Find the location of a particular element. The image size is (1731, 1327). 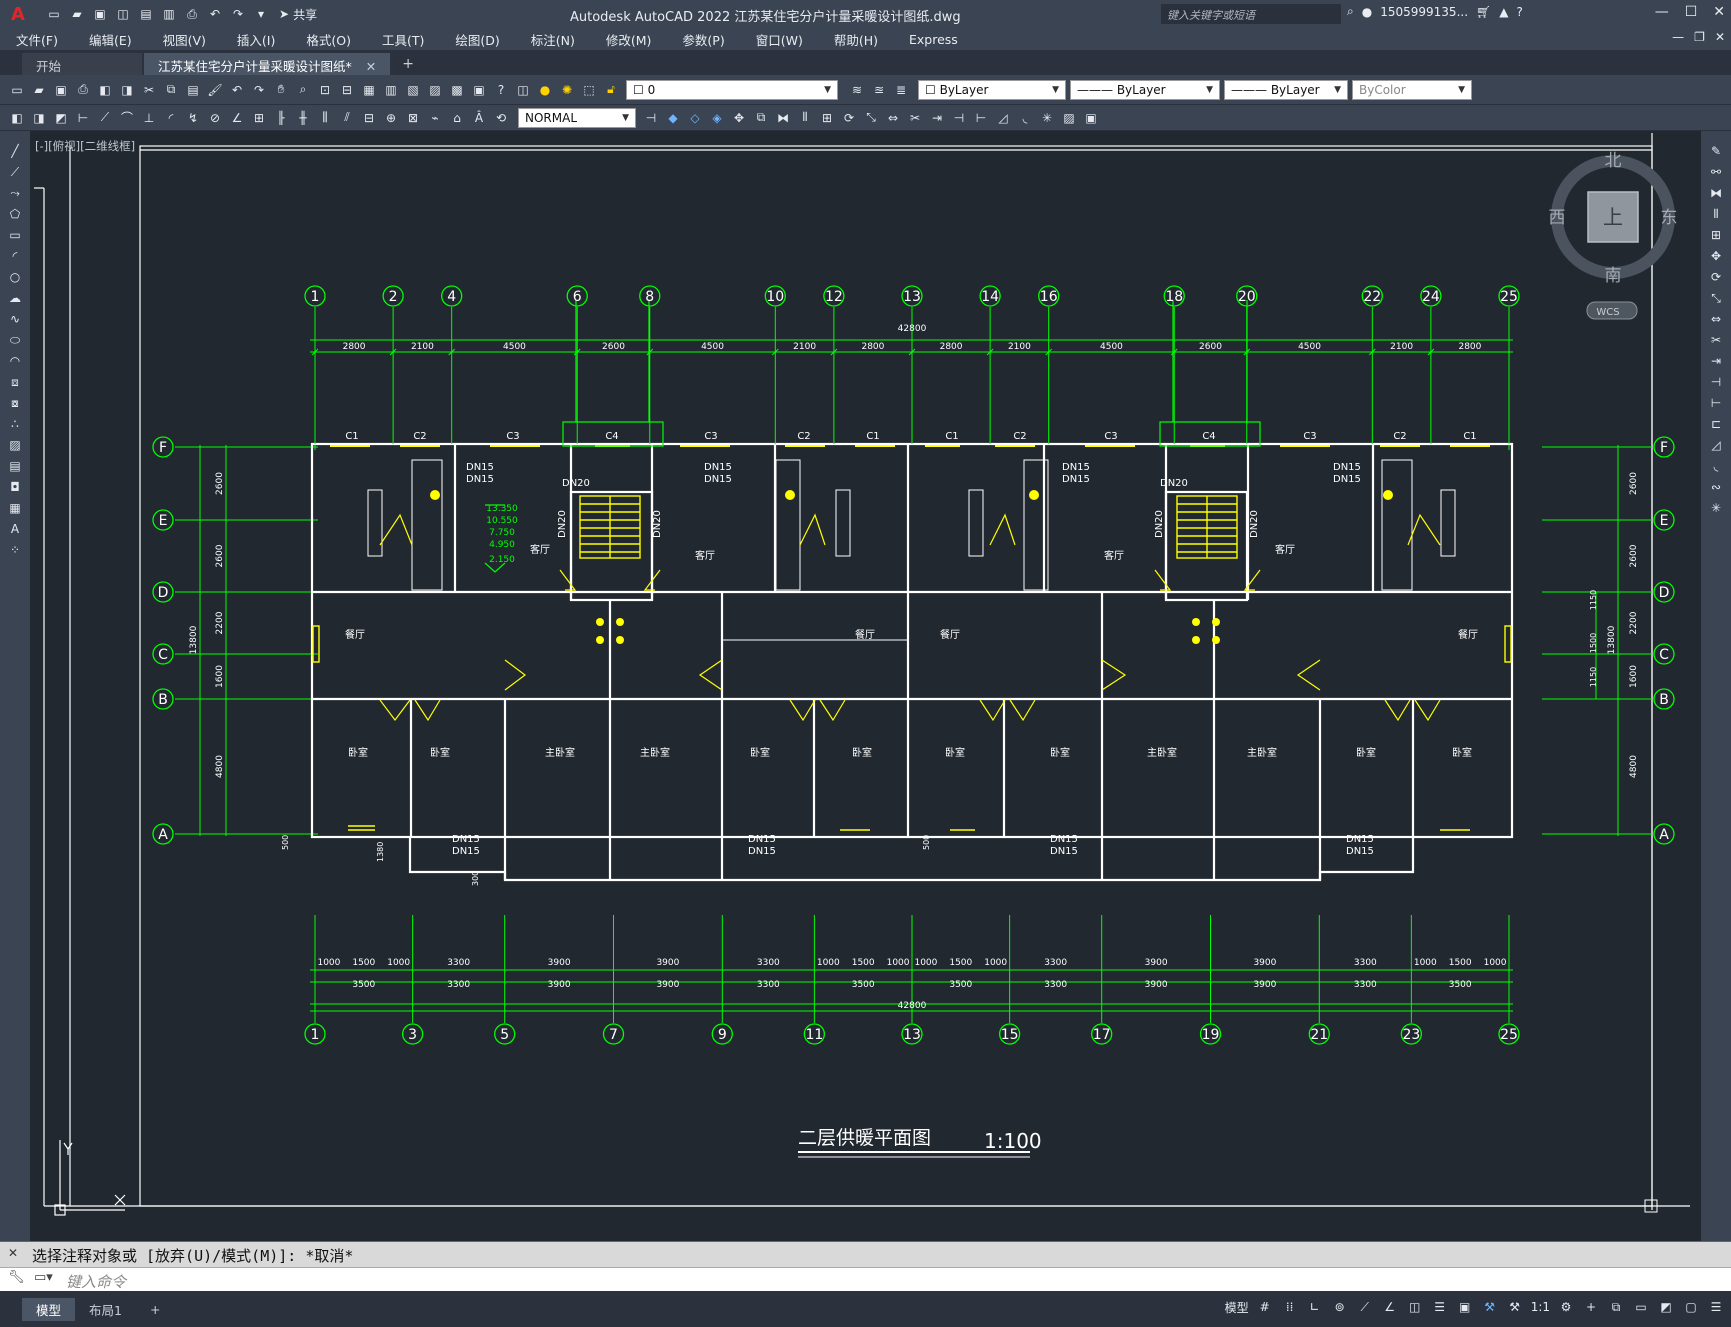

grid-icon: # is located at coordinates (1265, 1307).